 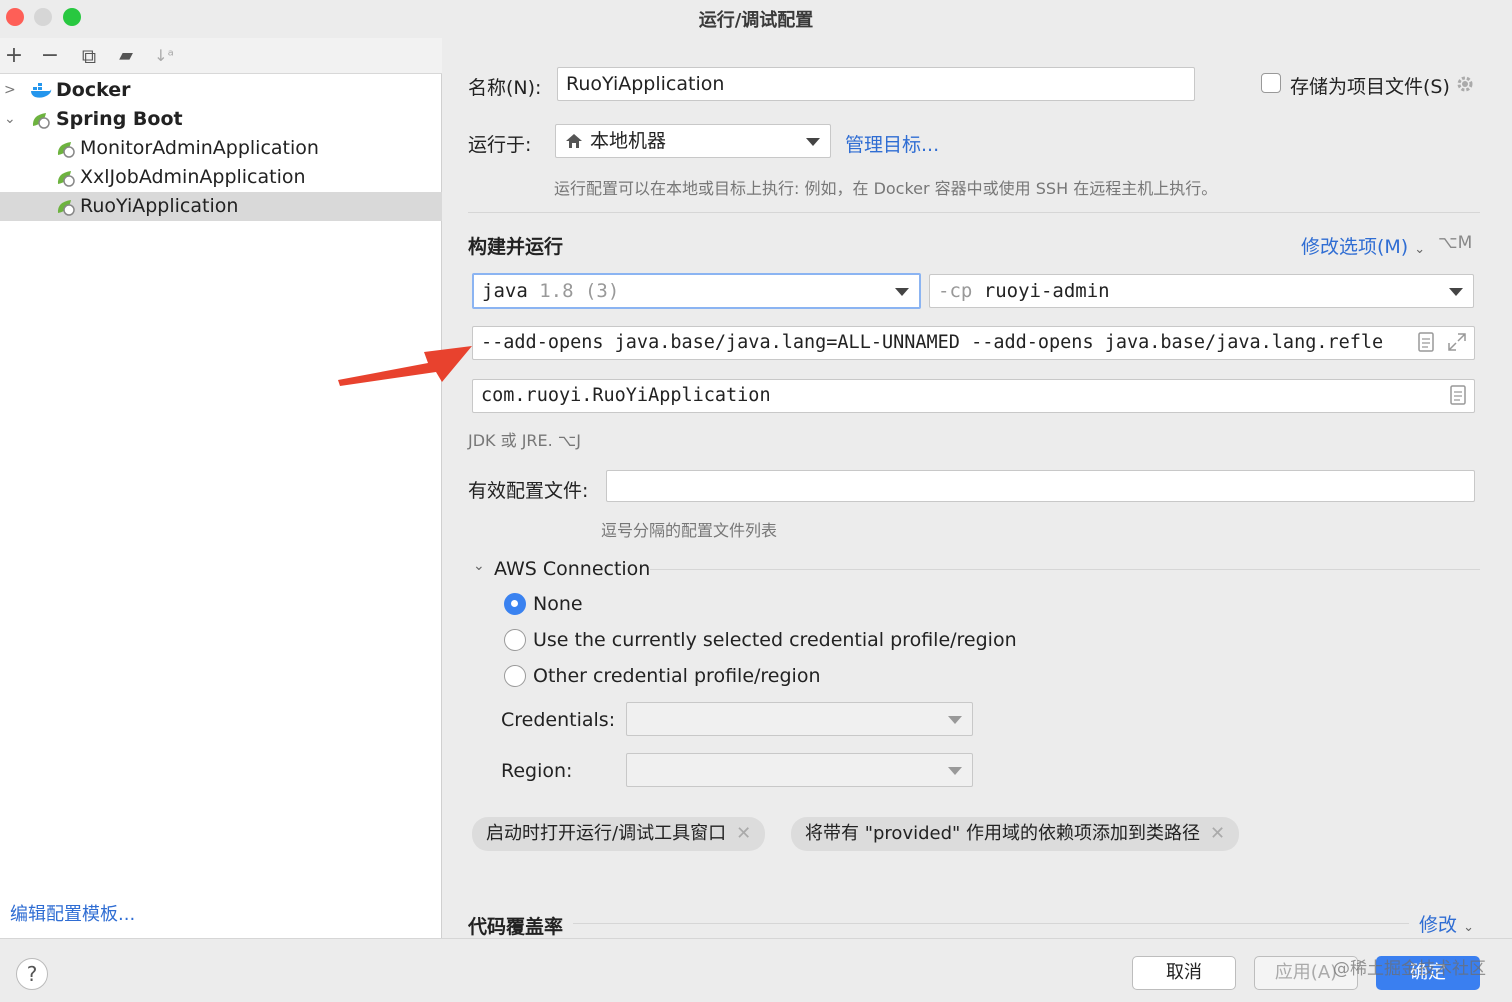 What do you see at coordinates (89, 56) in the screenshot?
I see `copy-config-icon: ⧉` at bounding box center [89, 56].